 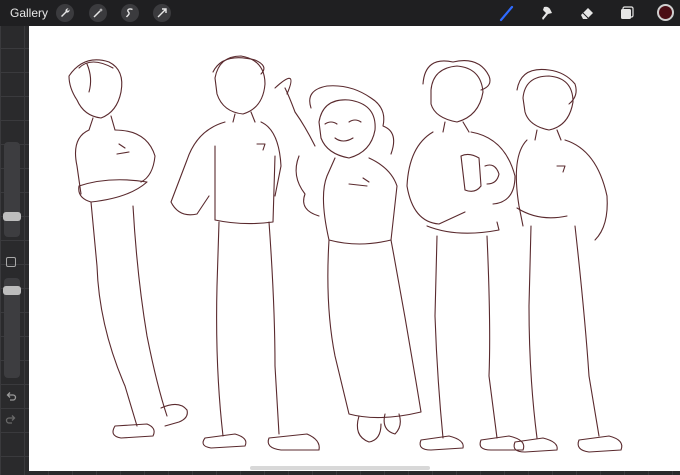 I want to click on layers-icon, so click(x=626, y=13).